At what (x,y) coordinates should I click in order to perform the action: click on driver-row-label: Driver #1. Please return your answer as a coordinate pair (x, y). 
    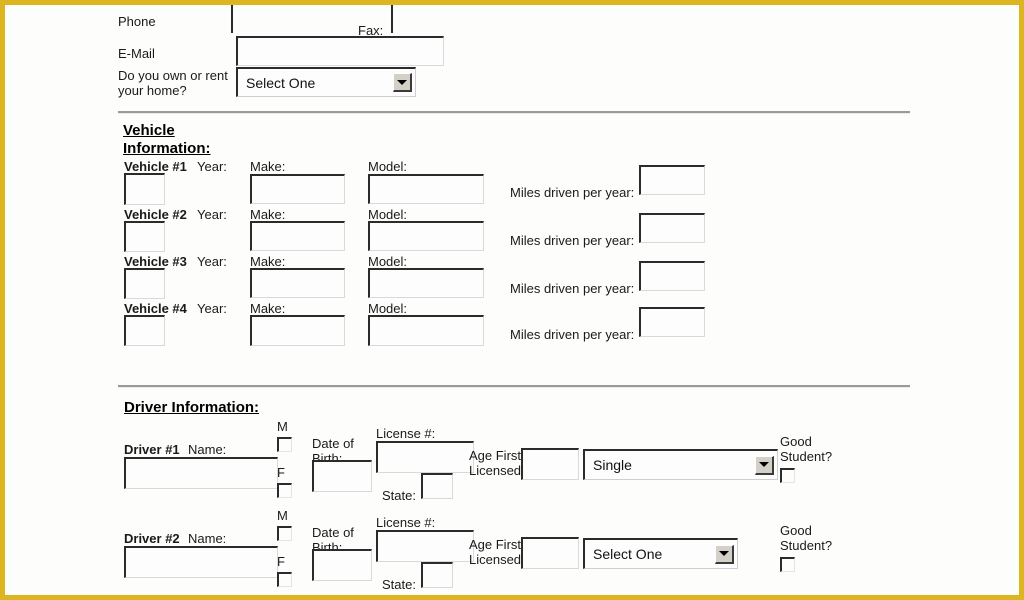
    Looking at the image, I should click on (152, 449).